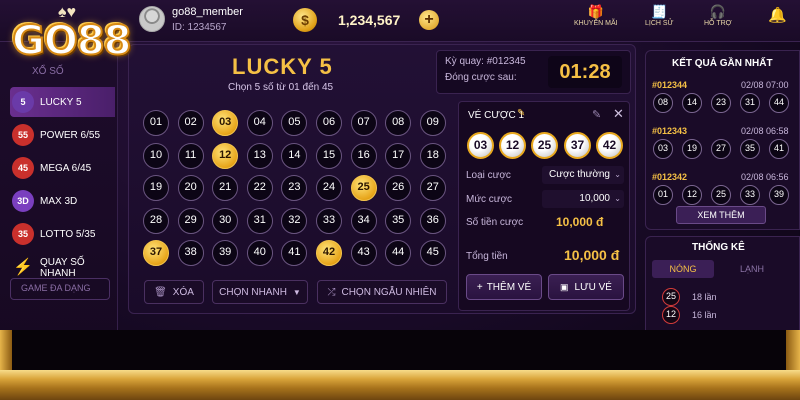  Describe the element at coordinates (398, 155) in the screenshot. I see `number-ball: 17` at that location.